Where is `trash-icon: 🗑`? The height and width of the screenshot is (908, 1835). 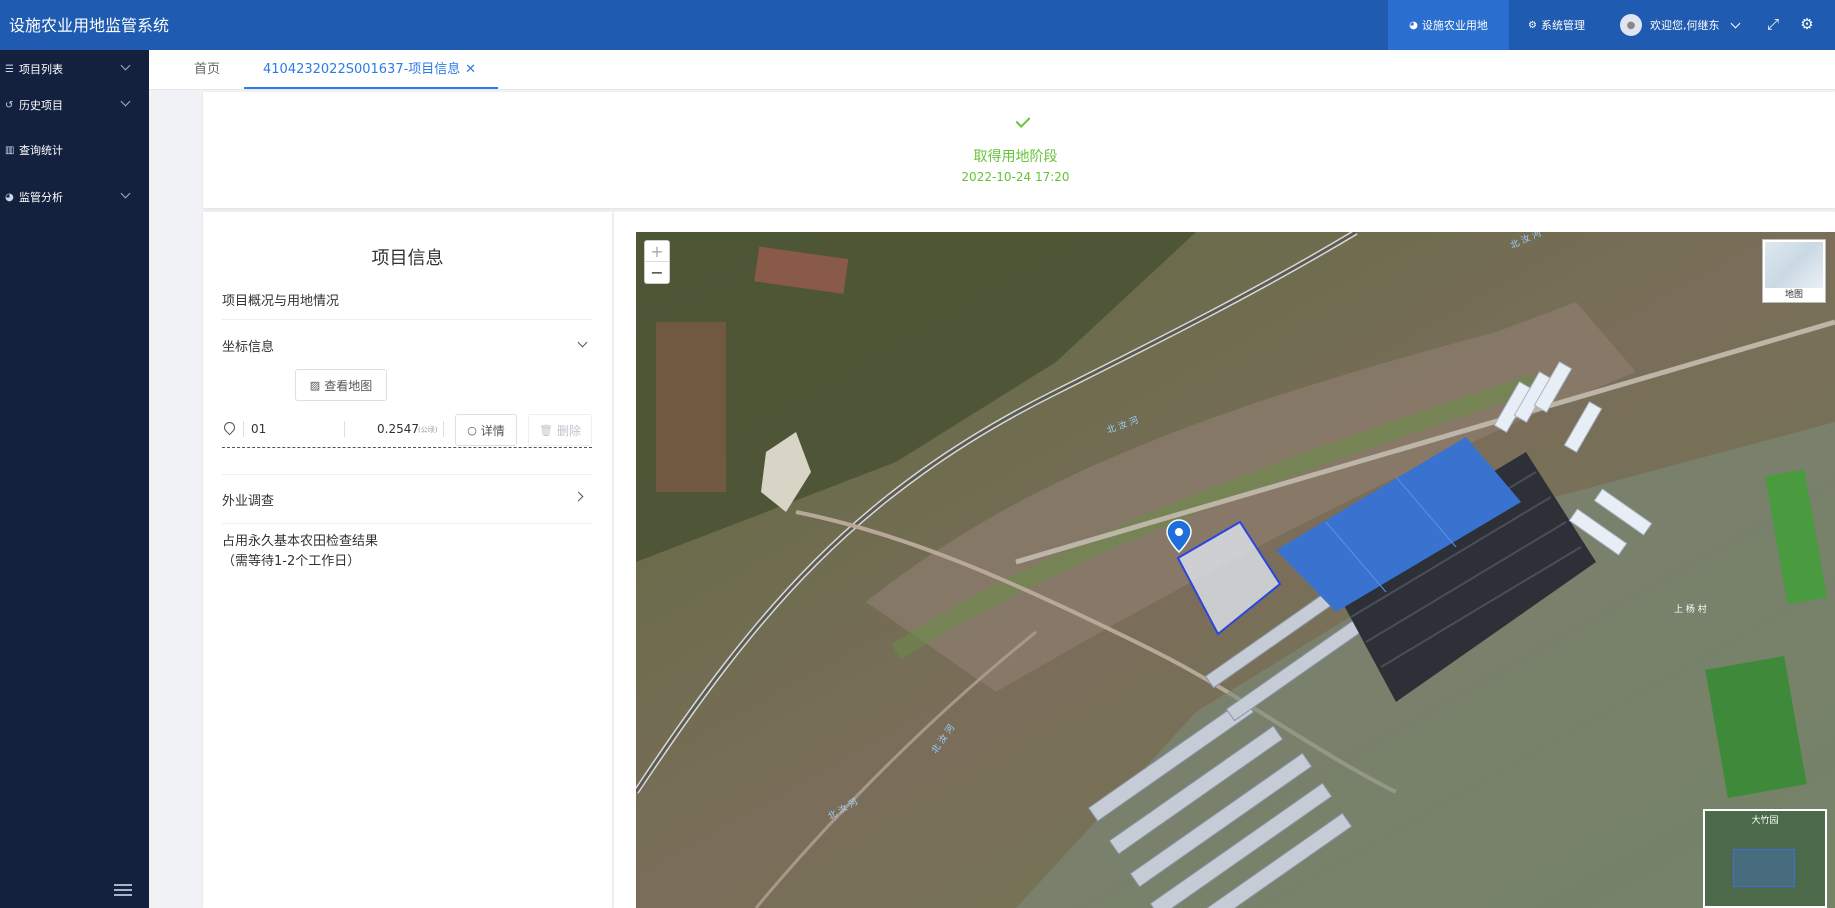 trash-icon: 🗑 is located at coordinates (546, 430).